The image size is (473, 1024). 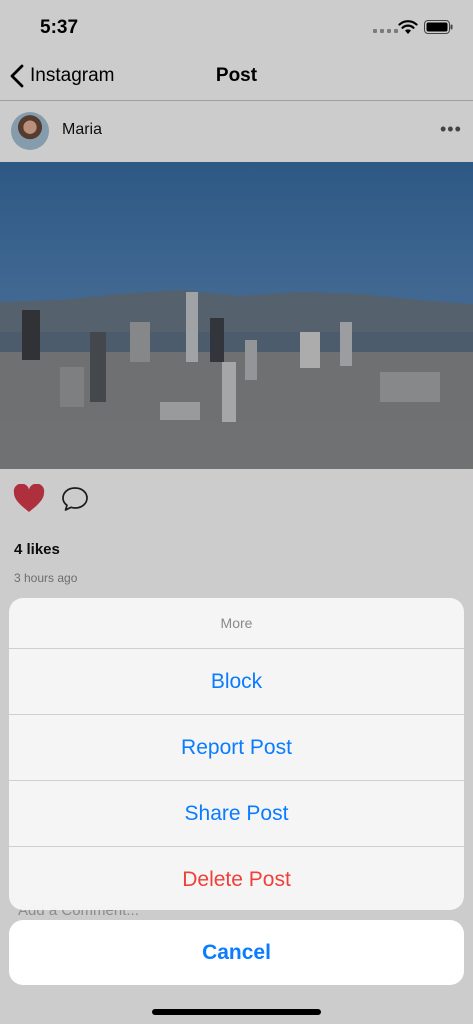 What do you see at coordinates (236, 1012) in the screenshot?
I see `home-indicator` at bounding box center [236, 1012].